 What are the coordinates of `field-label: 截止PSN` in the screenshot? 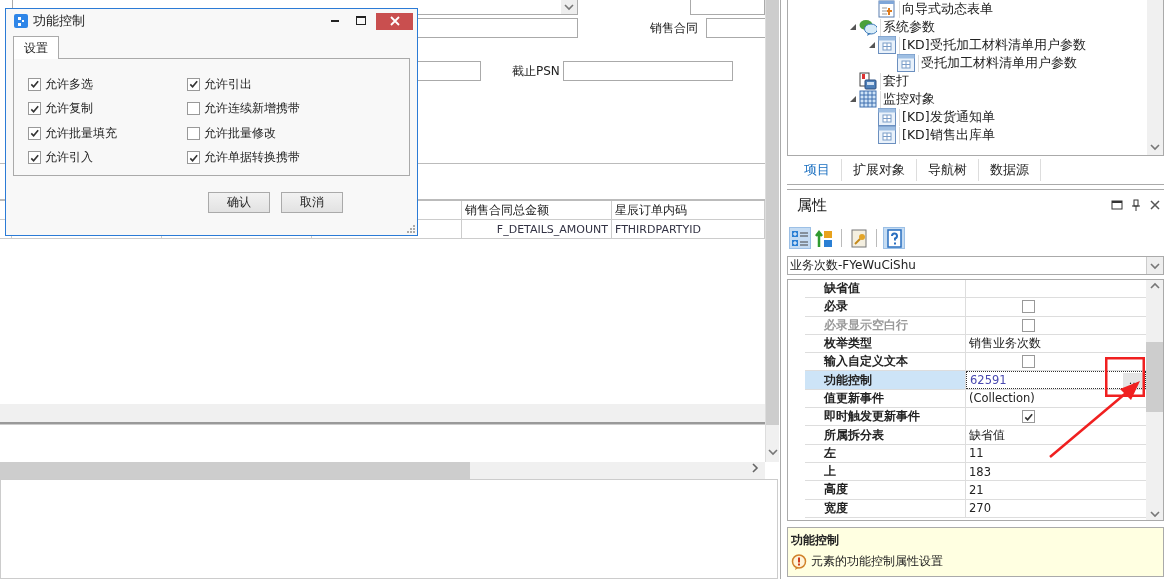 It's located at (536, 71).